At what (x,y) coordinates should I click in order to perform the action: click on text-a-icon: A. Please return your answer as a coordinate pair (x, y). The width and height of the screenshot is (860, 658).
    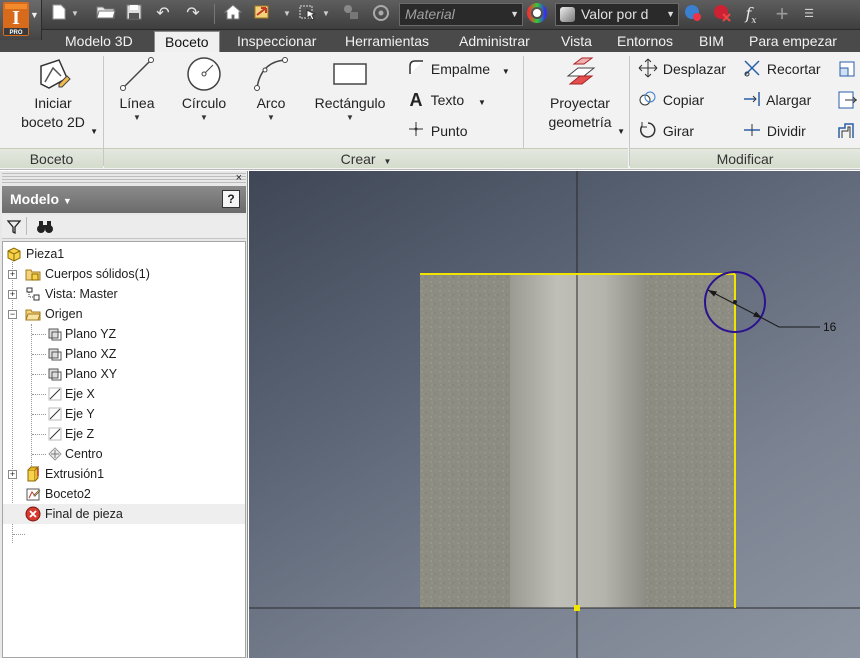
    Looking at the image, I should click on (416, 100).